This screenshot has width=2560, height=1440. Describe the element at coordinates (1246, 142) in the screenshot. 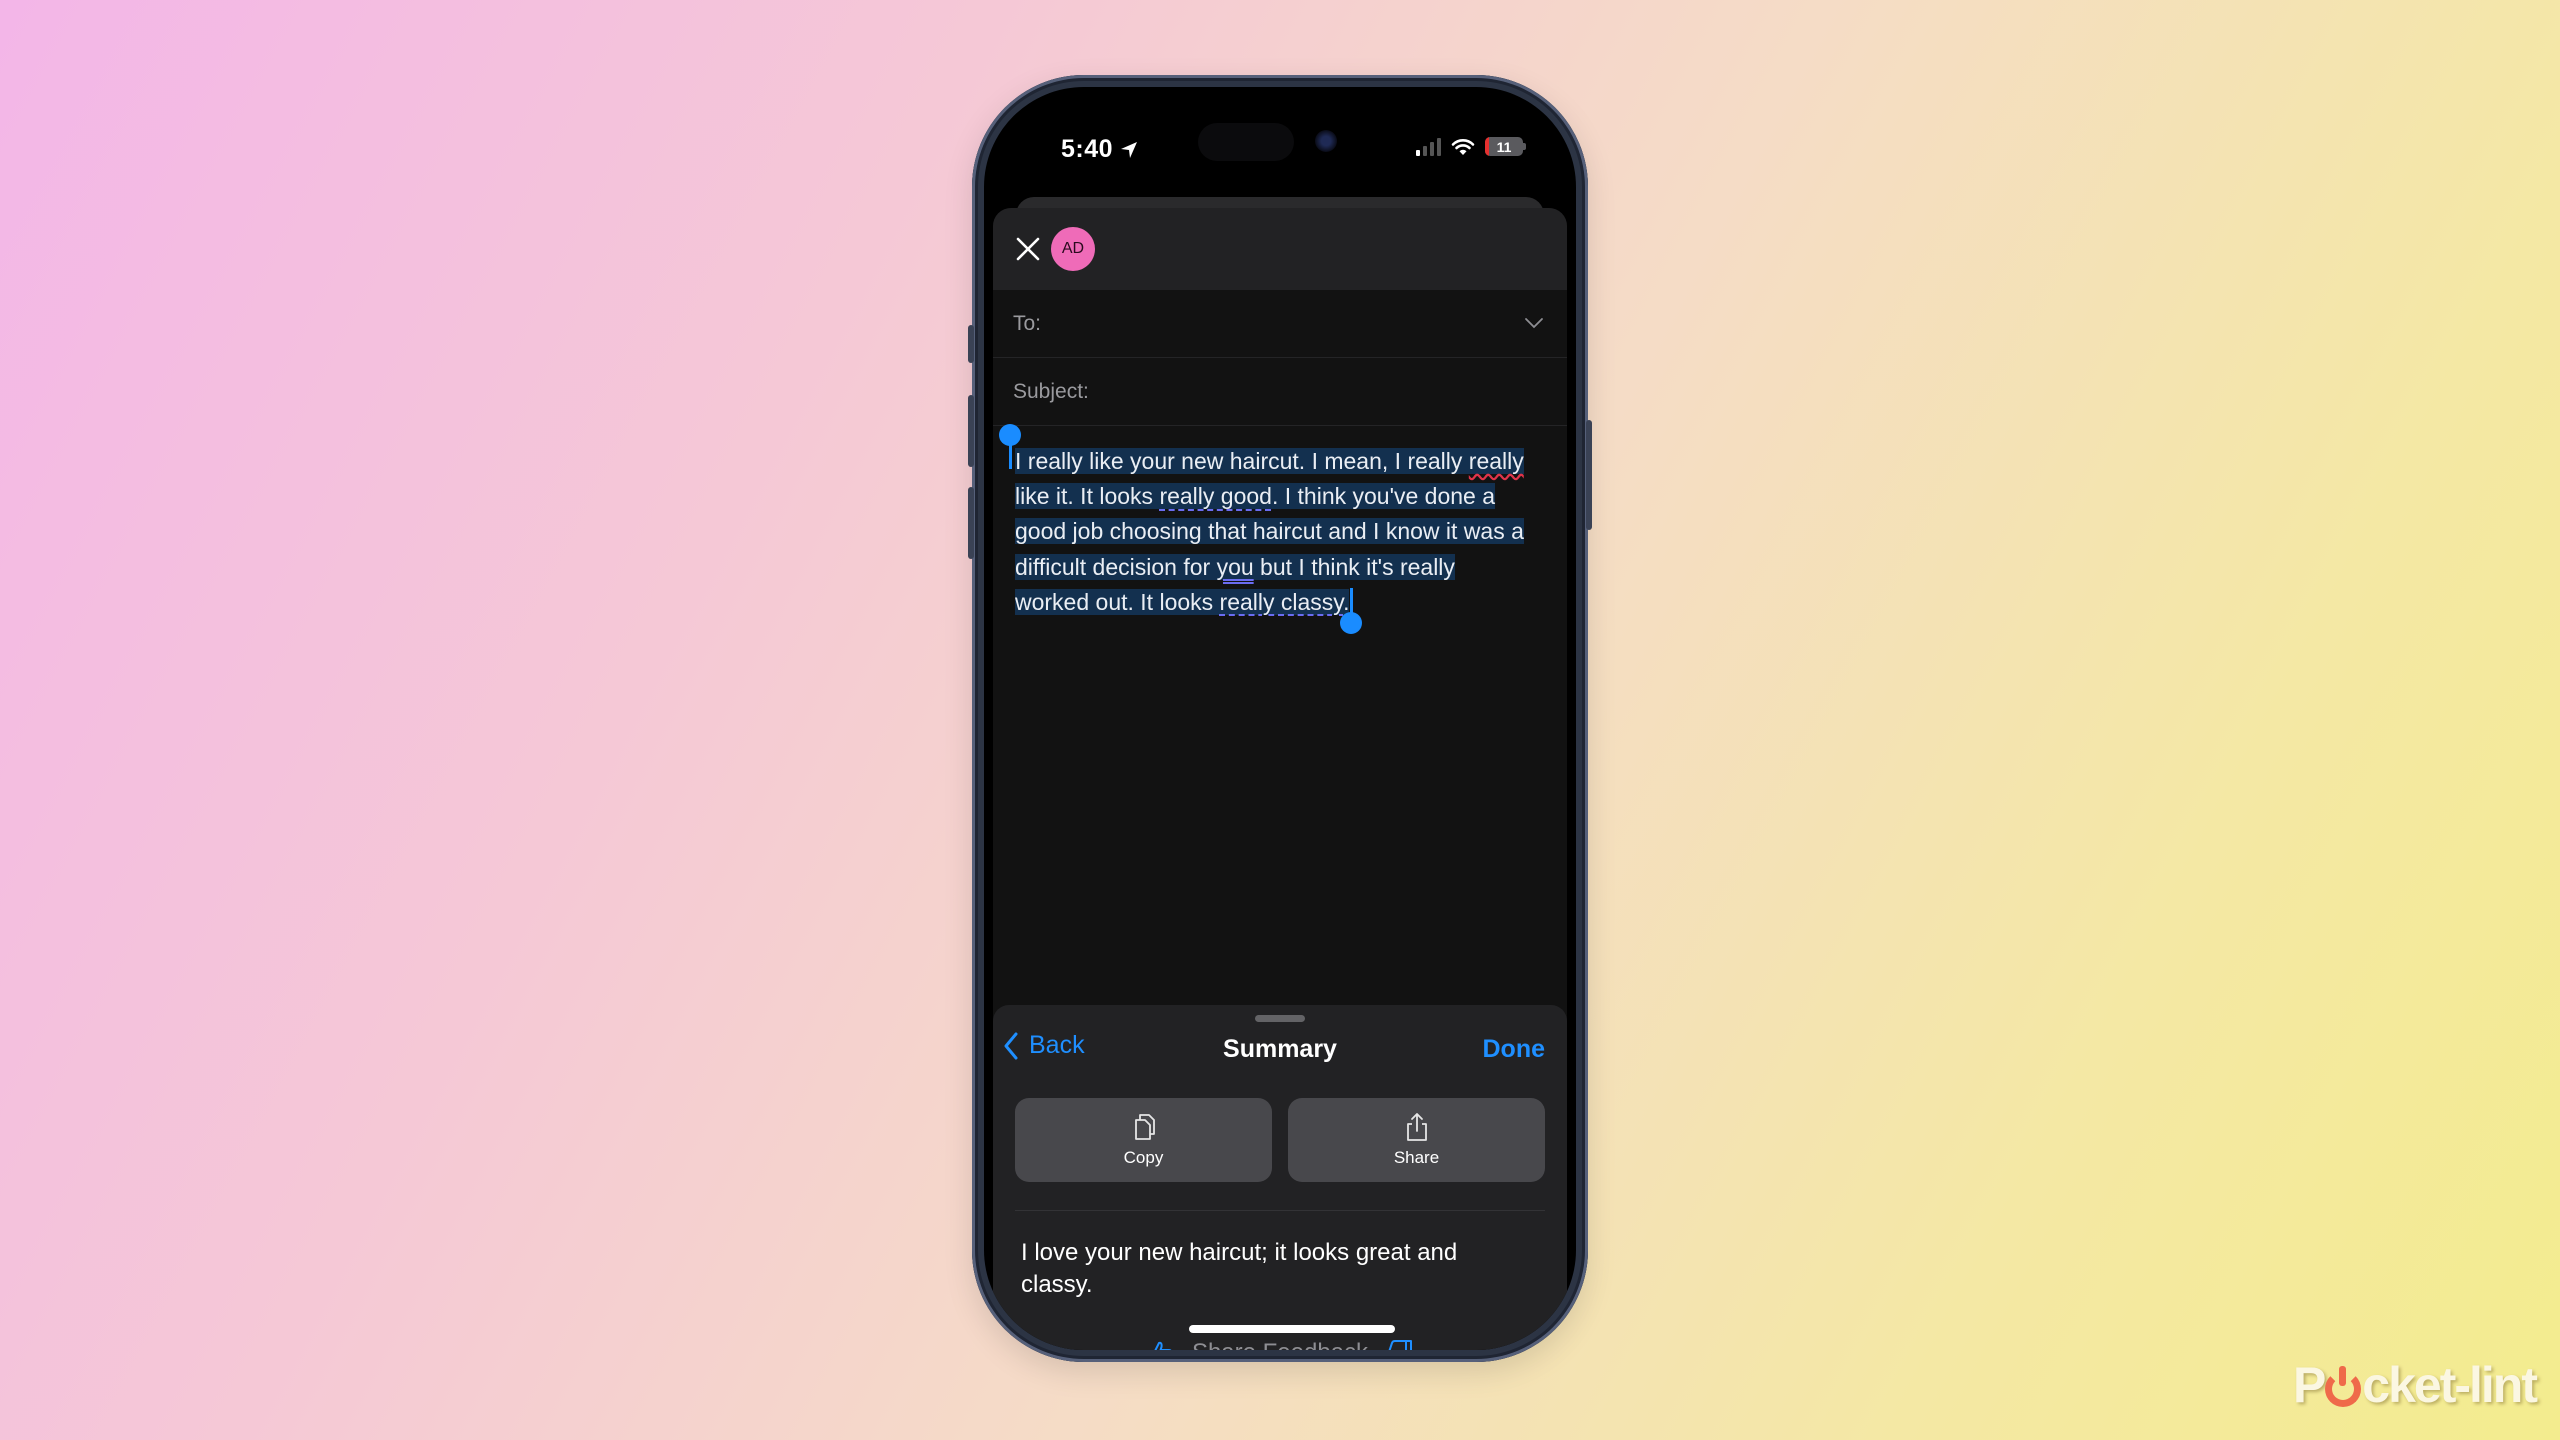

I see `dynamic-island` at that location.